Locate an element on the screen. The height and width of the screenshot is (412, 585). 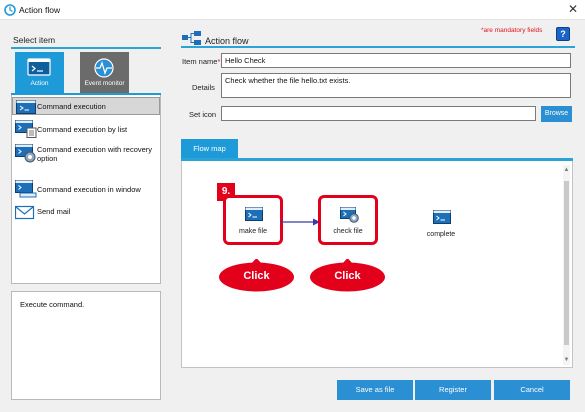
scrollbar-thumb is located at coordinates (566, 263).